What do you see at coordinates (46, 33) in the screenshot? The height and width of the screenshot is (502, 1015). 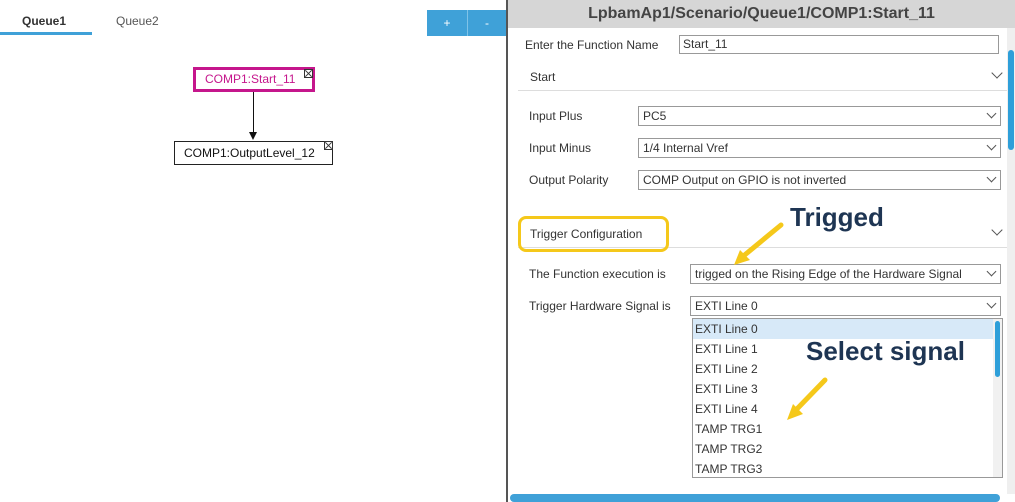 I see `active-tab-indicator` at bounding box center [46, 33].